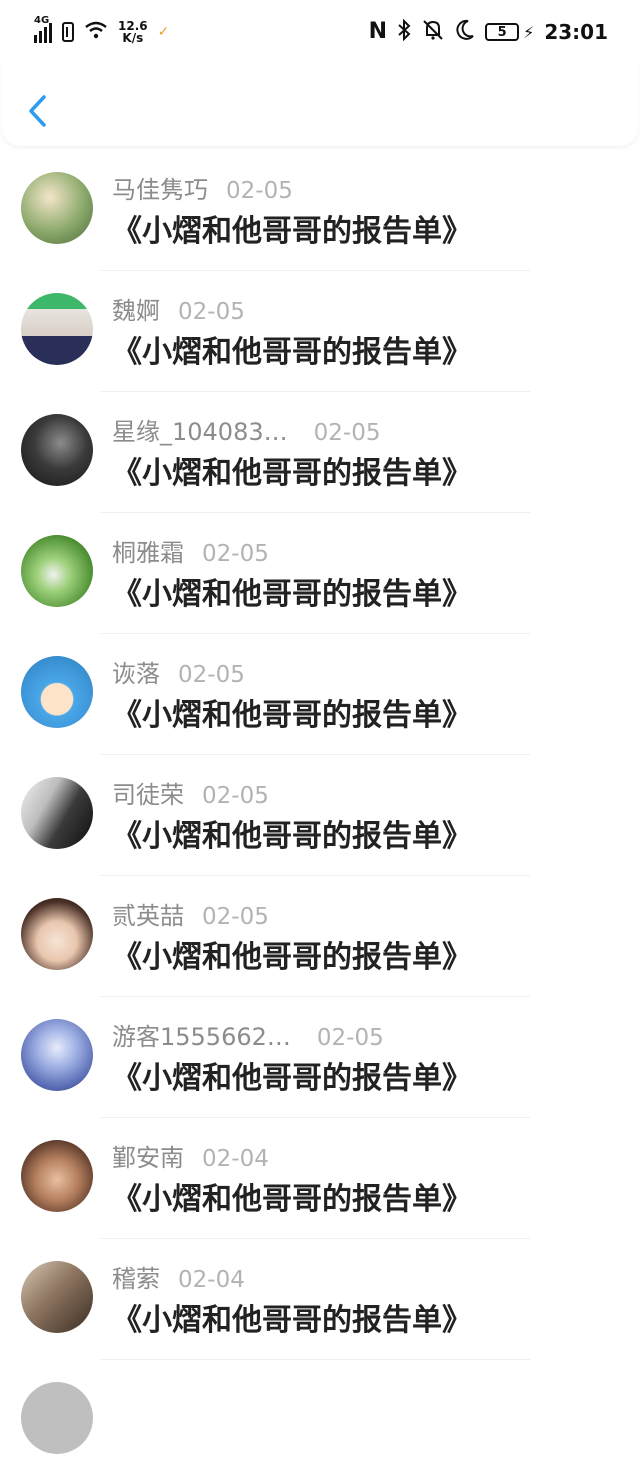 The width and height of the screenshot is (640, 1481). What do you see at coordinates (136, 308) in the screenshot?
I see `user-name: 魏婀` at bounding box center [136, 308].